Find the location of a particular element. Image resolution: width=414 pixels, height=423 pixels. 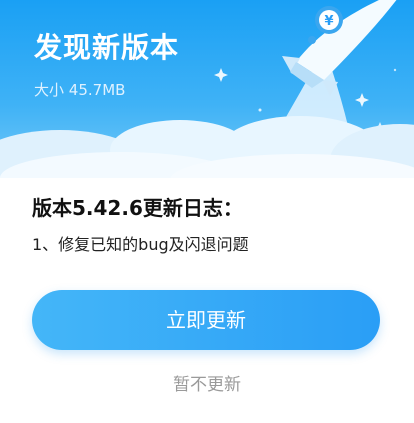

package-size: 大小 45.7MB is located at coordinates (79, 90).